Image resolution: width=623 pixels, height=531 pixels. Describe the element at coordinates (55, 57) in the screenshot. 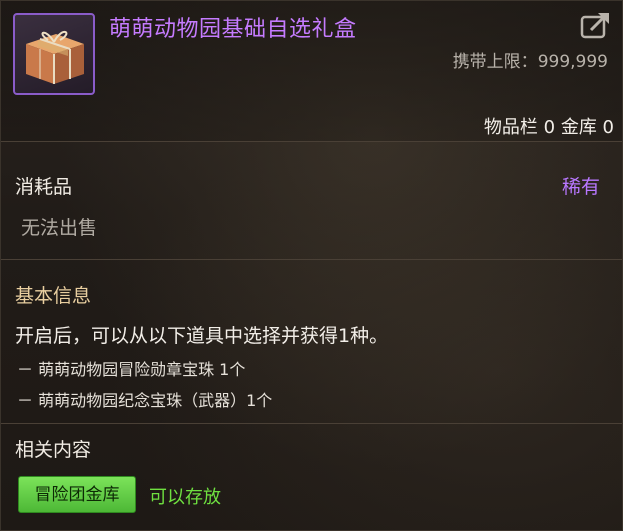

I see `gift-box-icon` at that location.